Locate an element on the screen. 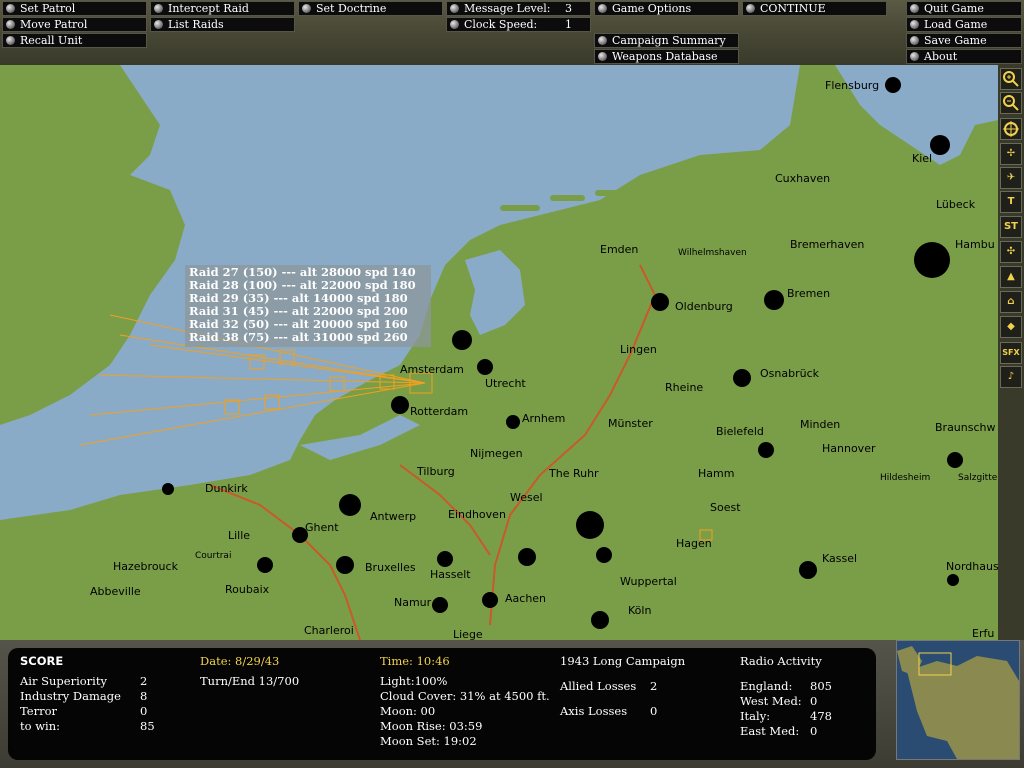  city-label-ghent: Ghent is located at coordinates (322, 527).